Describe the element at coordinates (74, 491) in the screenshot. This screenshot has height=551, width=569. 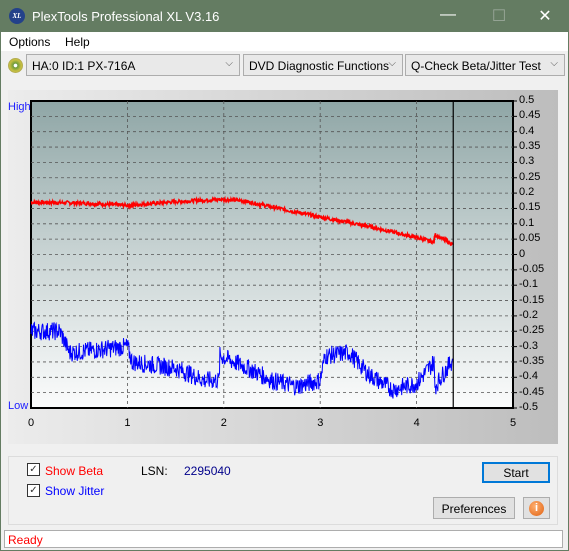
I see `show-jitter-label: Show Jitter` at that location.